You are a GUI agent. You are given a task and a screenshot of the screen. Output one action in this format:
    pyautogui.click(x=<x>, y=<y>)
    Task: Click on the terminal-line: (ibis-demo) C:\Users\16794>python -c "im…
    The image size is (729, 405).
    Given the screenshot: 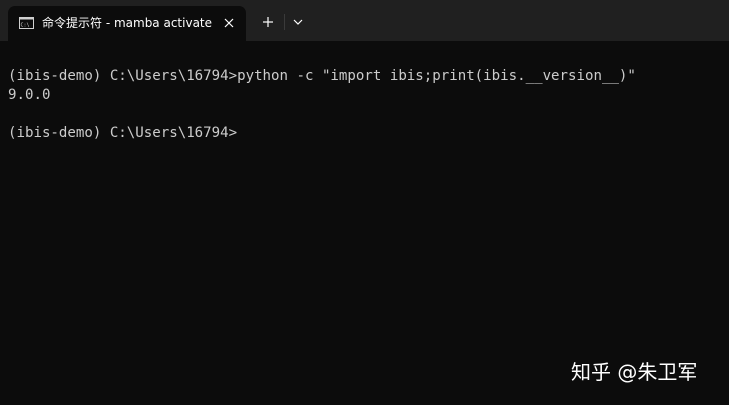 What is the action you would take?
    pyautogui.click(x=322, y=76)
    